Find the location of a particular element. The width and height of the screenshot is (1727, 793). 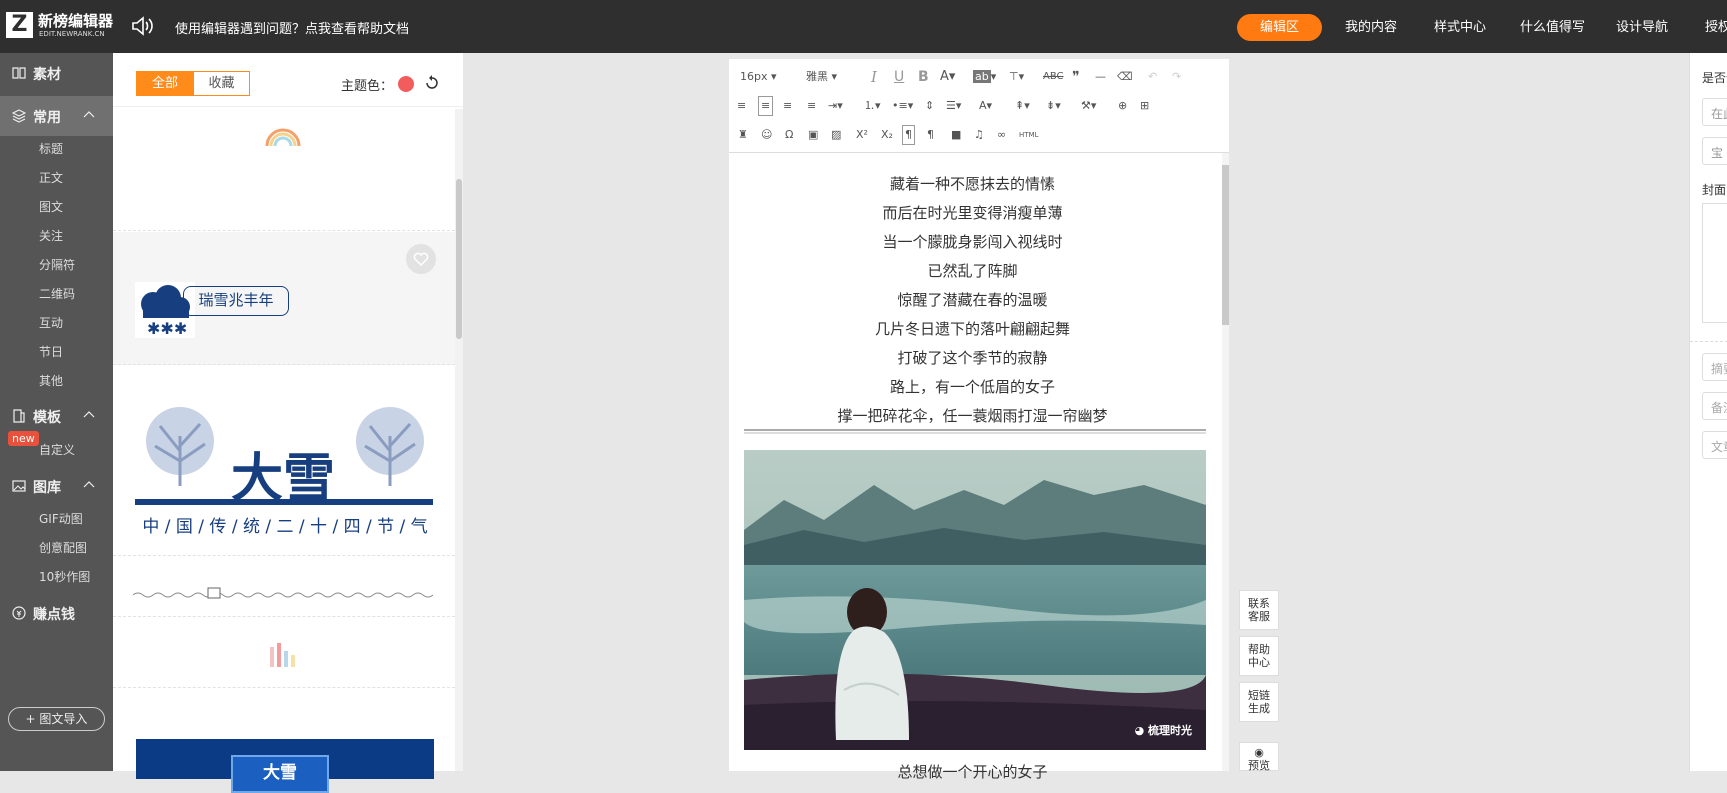

music-icon: ♫ is located at coordinates (979, 135).